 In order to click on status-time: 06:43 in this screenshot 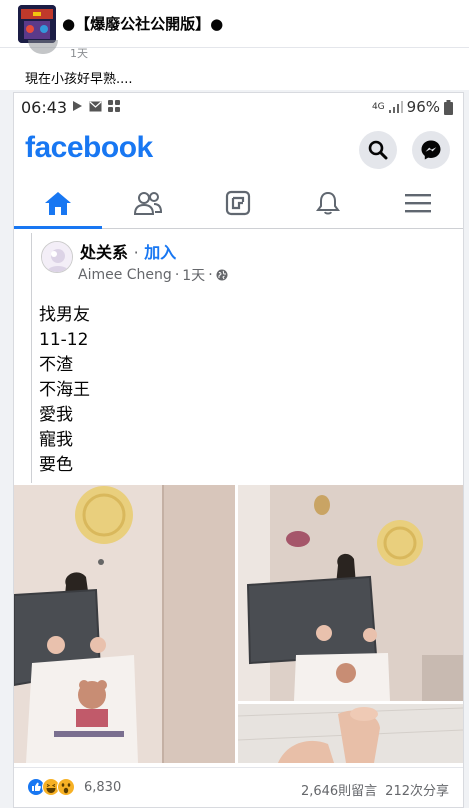, I will do `click(44, 107)`.